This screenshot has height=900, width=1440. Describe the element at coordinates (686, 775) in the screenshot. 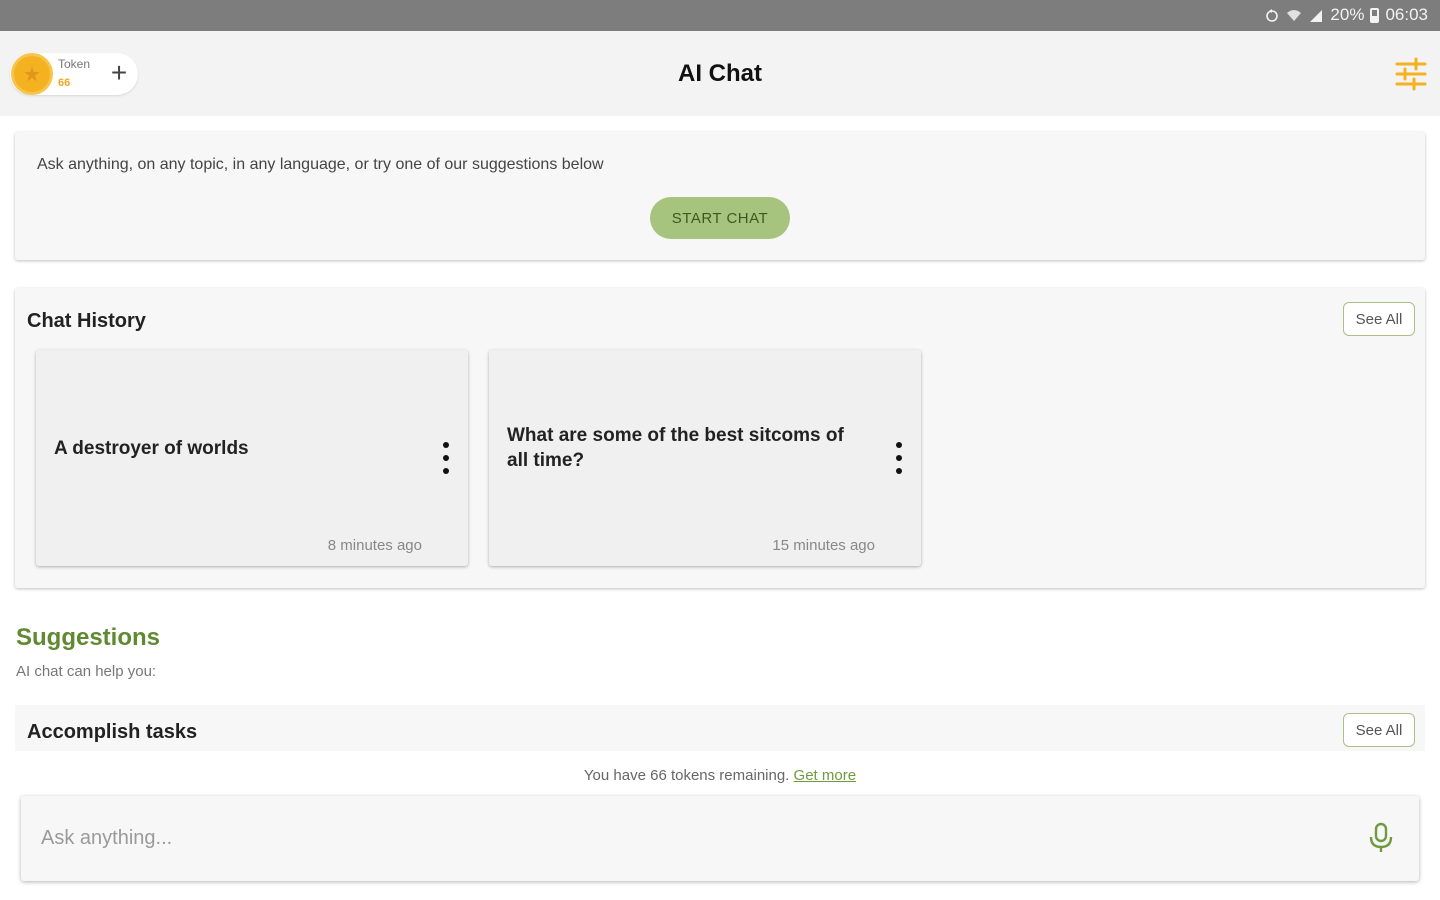

I see `tokens-remaining-label: You have 66 tokens remaining.` at that location.